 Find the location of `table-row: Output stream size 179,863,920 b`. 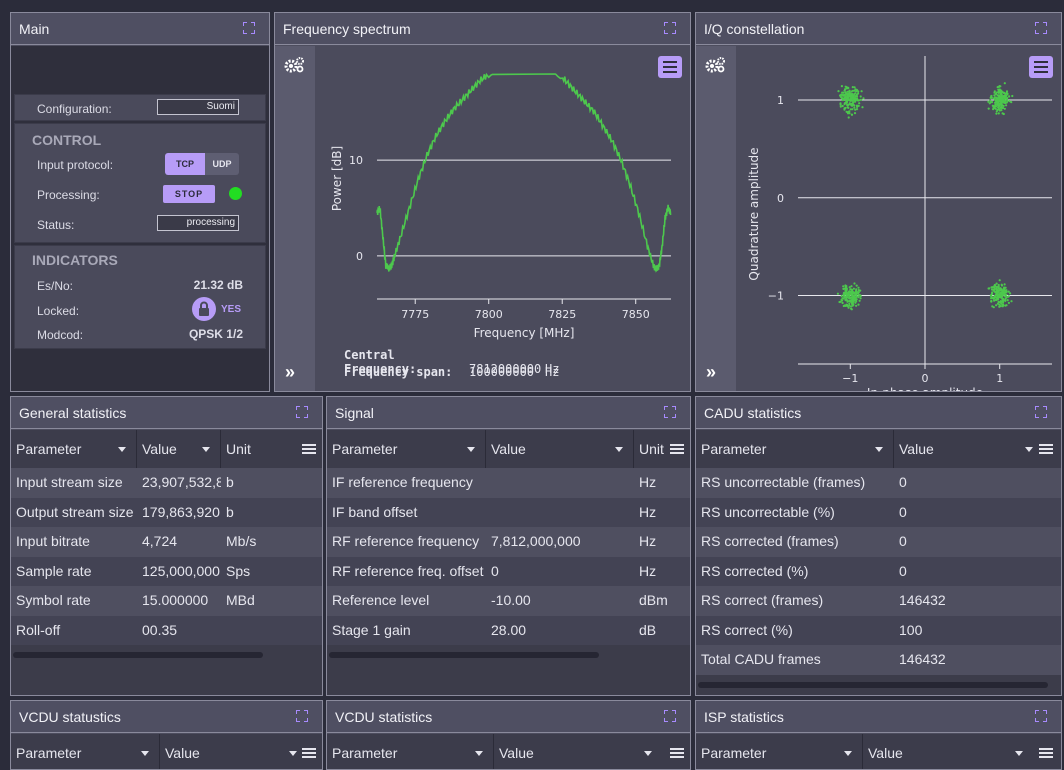

table-row: Output stream size 179,863,920 b is located at coordinates (166, 512).